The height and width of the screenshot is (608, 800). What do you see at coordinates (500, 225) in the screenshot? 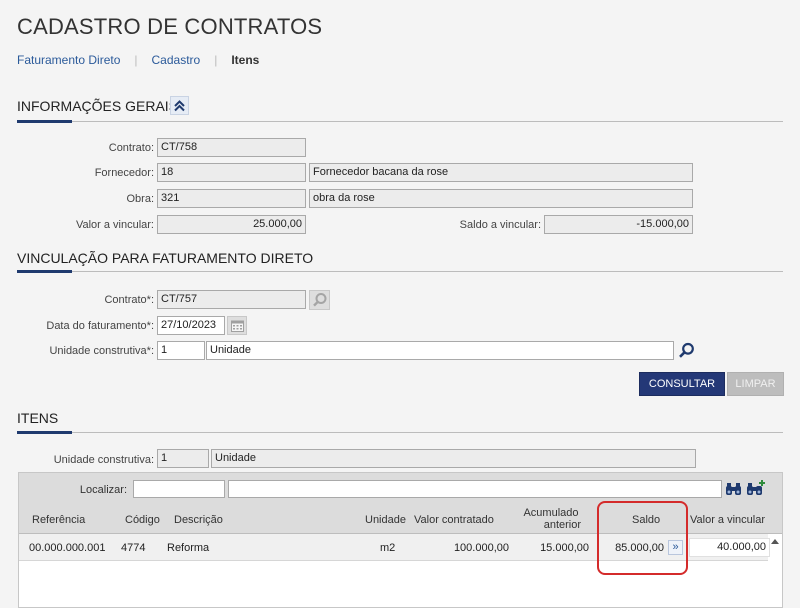
I see `saldo-a-vincular-label: Saldo a vincular:` at bounding box center [500, 225].